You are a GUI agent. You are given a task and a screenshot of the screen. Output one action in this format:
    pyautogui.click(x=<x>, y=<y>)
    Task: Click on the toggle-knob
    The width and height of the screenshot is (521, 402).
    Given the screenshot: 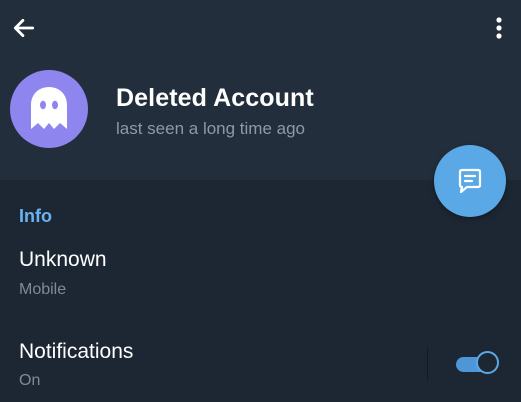 What is the action you would take?
    pyautogui.click(x=487, y=362)
    